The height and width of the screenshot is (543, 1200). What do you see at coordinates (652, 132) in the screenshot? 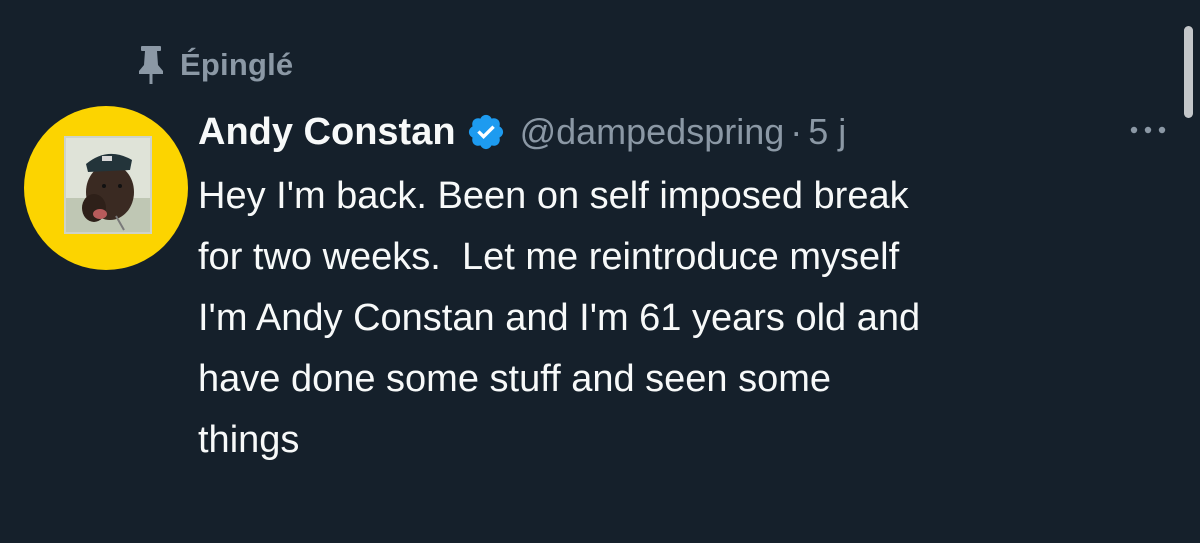
I see `author-handle: @dampedspring` at bounding box center [652, 132].